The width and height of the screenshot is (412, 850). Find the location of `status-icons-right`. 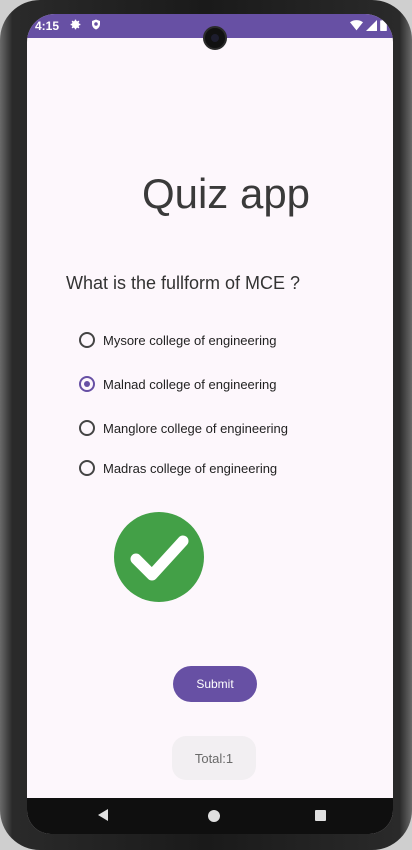

status-icons-right is located at coordinates (368, 25).